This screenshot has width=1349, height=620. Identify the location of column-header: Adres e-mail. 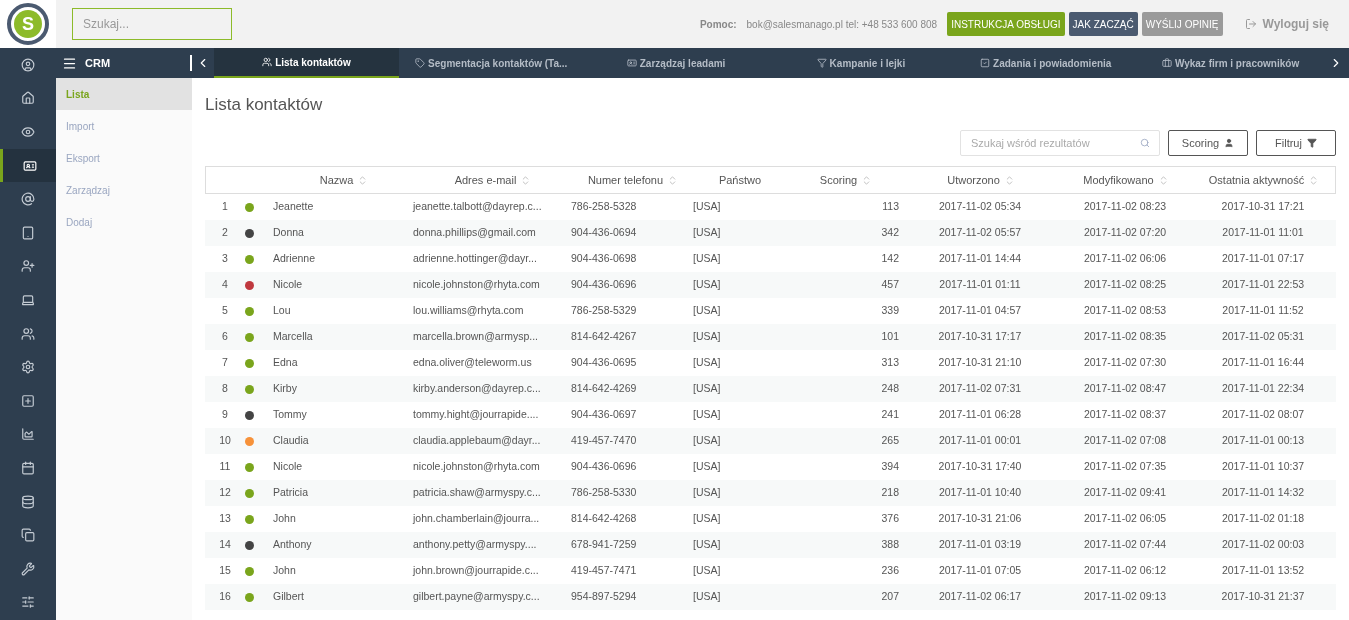
(485, 180).